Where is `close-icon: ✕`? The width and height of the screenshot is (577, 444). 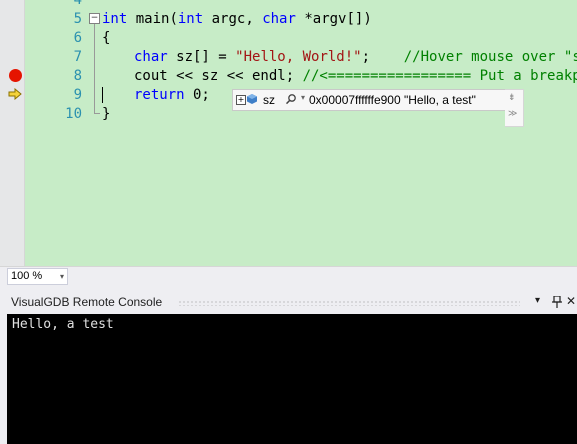
close-icon: ✕ is located at coordinates (571, 301).